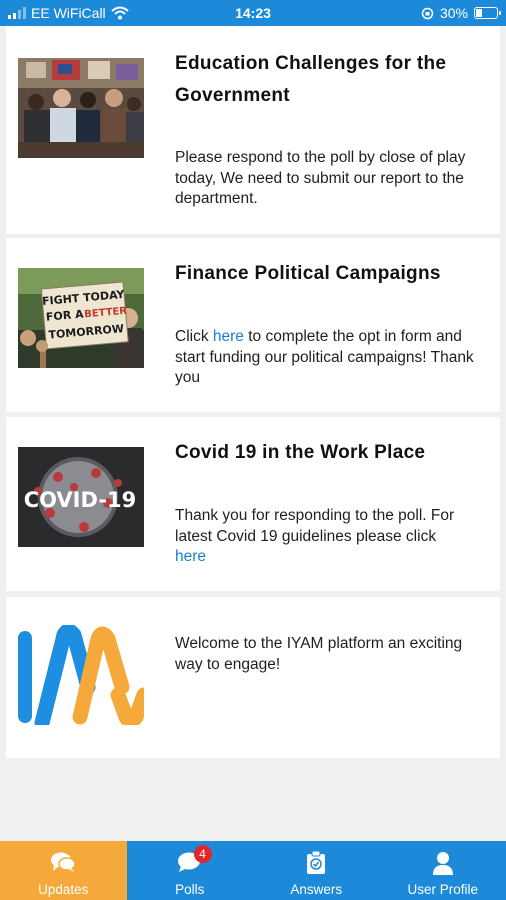 The height and width of the screenshot is (900, 506). I want to click on nav-tab-answers: Answers, so click(316, 870).